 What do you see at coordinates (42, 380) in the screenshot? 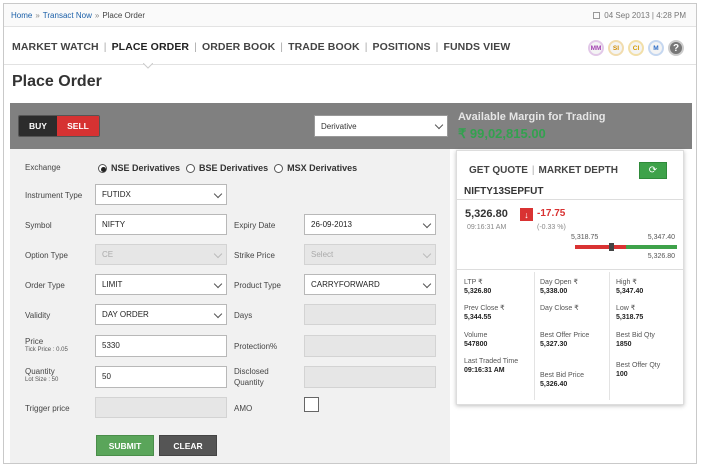
I see `lot-size-text: Lot Size : 50` at bounding box center [42, 380].